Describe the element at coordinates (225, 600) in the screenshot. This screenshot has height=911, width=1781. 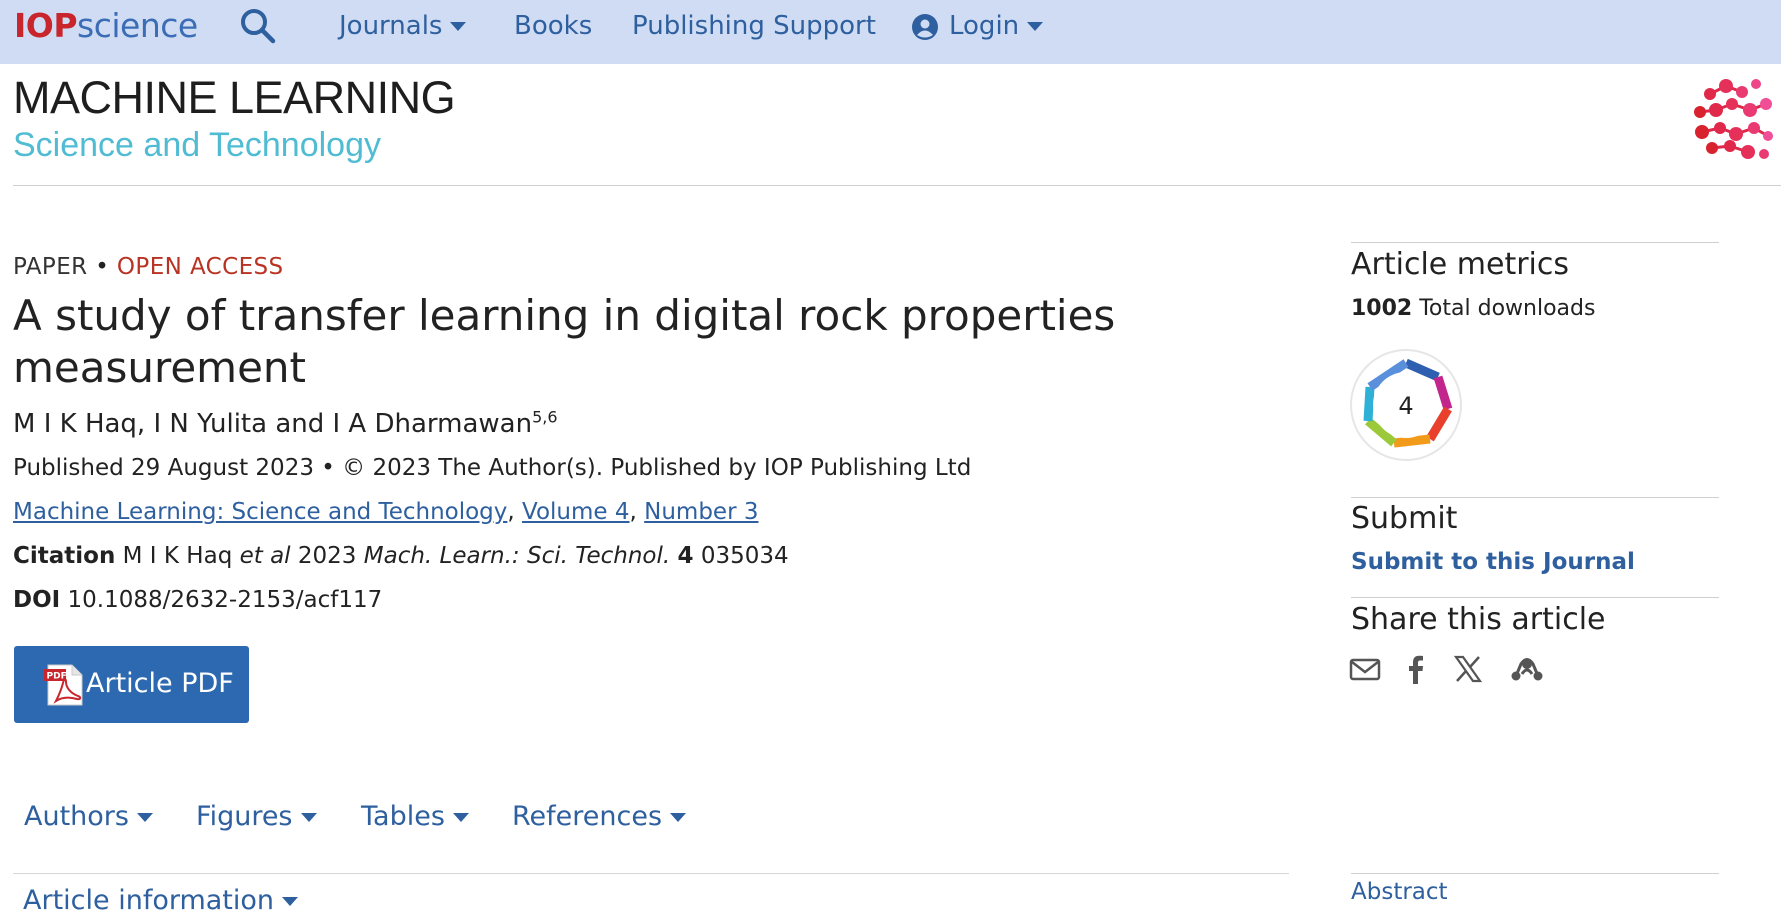
I see `doi-value: 10.1088/2632-2153/acf117` at that location.